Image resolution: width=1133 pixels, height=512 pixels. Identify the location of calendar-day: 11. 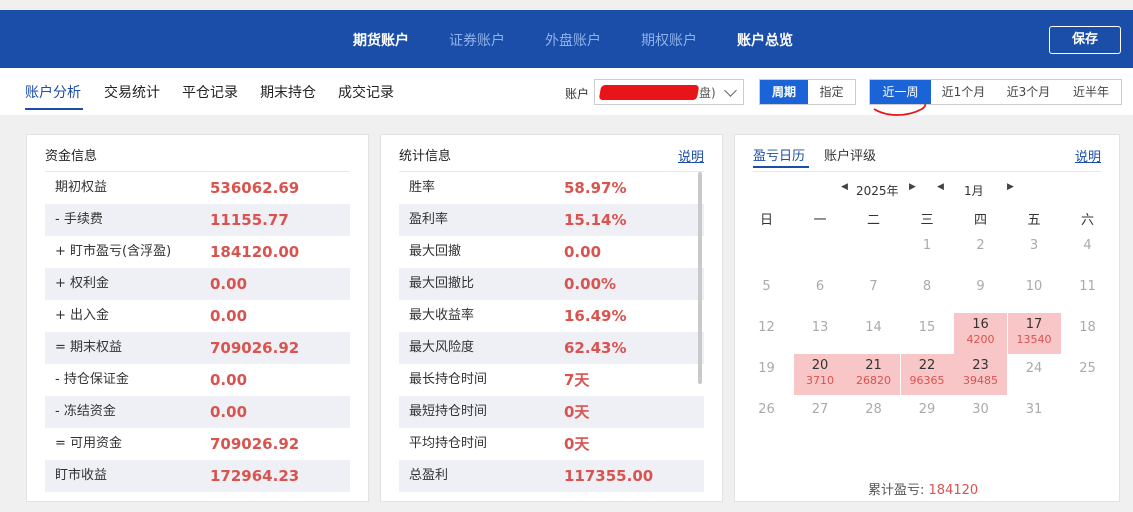
(1087, 292).